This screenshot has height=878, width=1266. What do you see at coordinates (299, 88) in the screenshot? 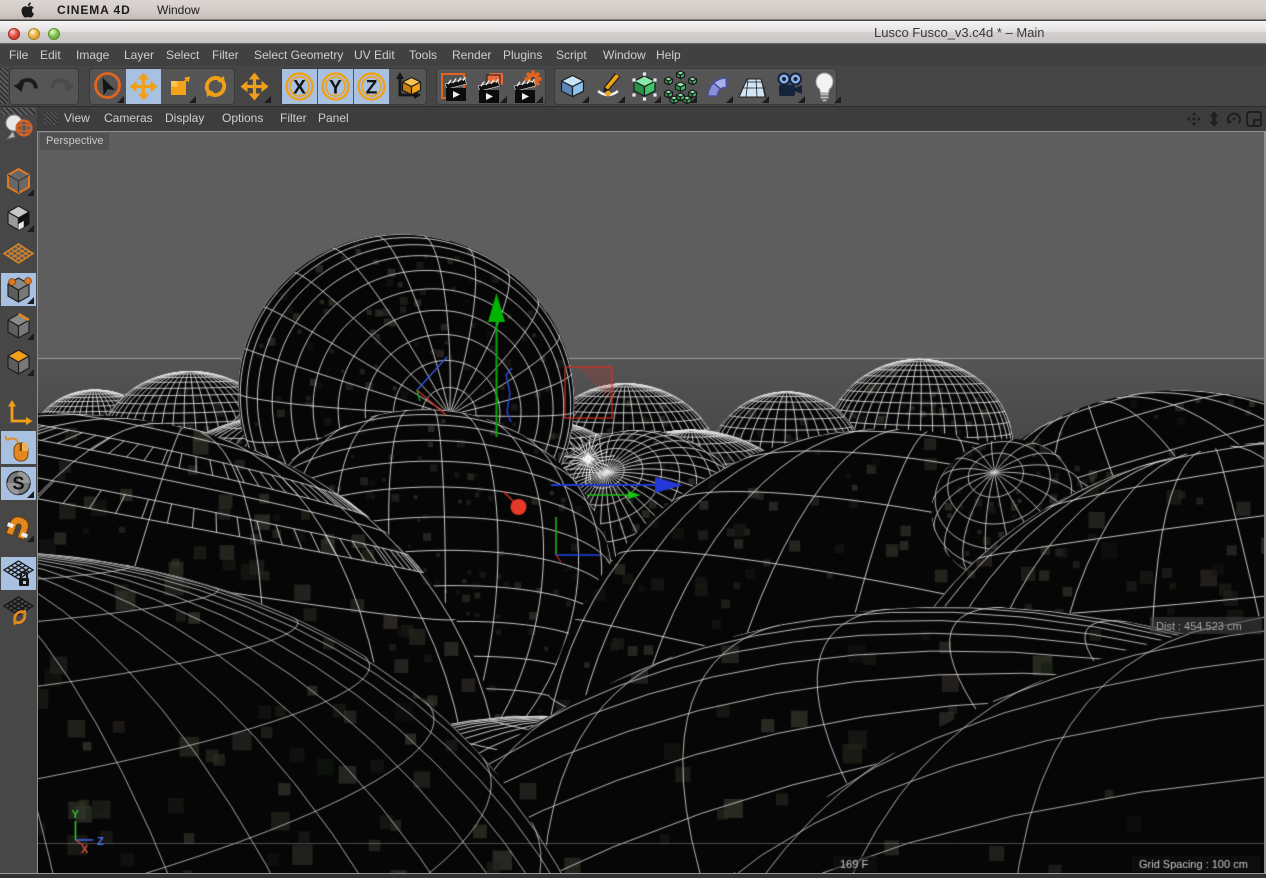
I see `svg-text: X` at bounding box center [299, 88].